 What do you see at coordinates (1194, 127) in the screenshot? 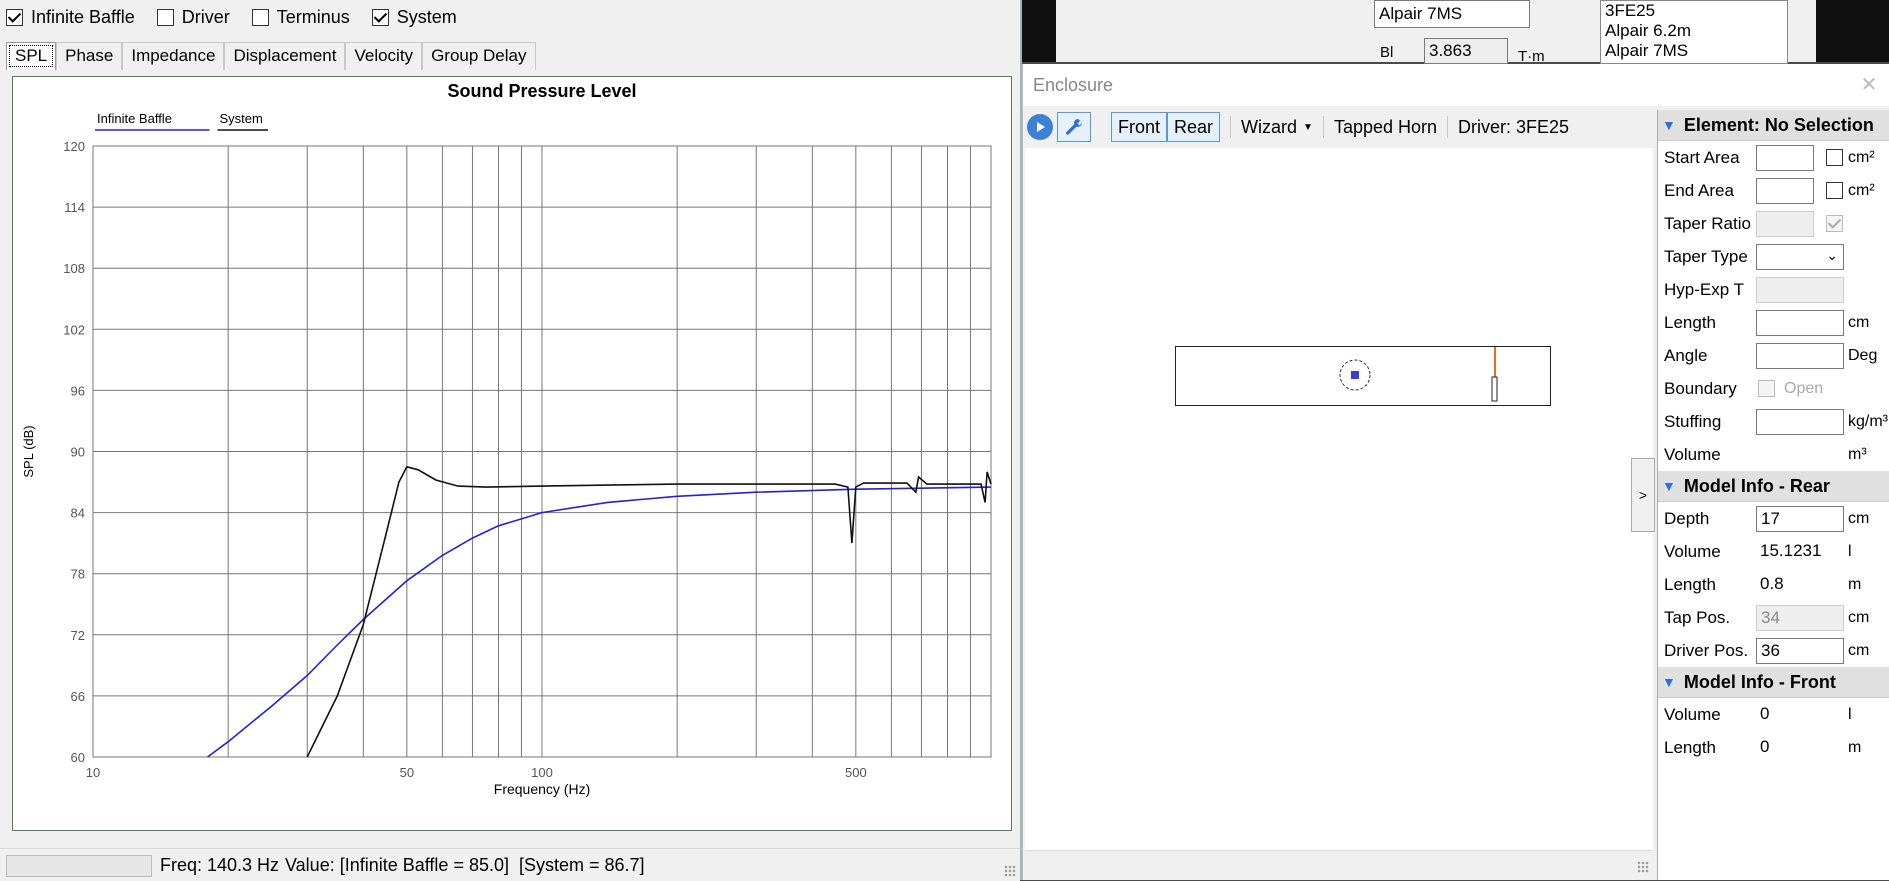
I see `rear-button: Rear` at bounding box center [1194, 127].